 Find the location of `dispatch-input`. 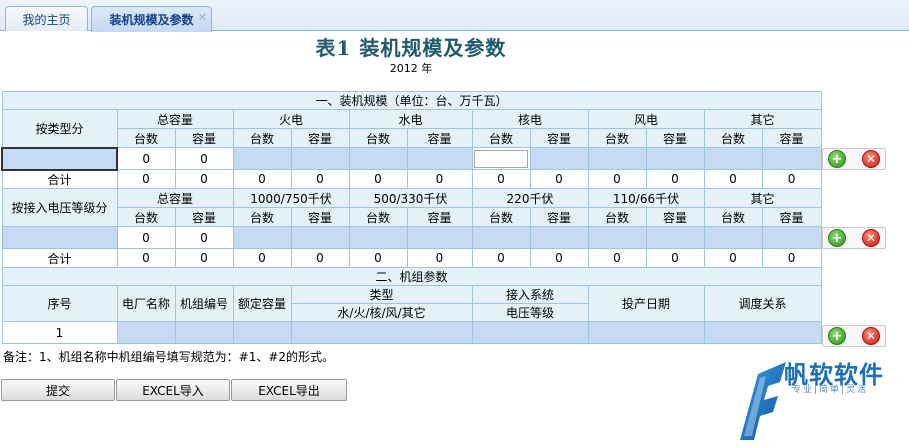

dispatch-input is located at coordinates (762, 332).